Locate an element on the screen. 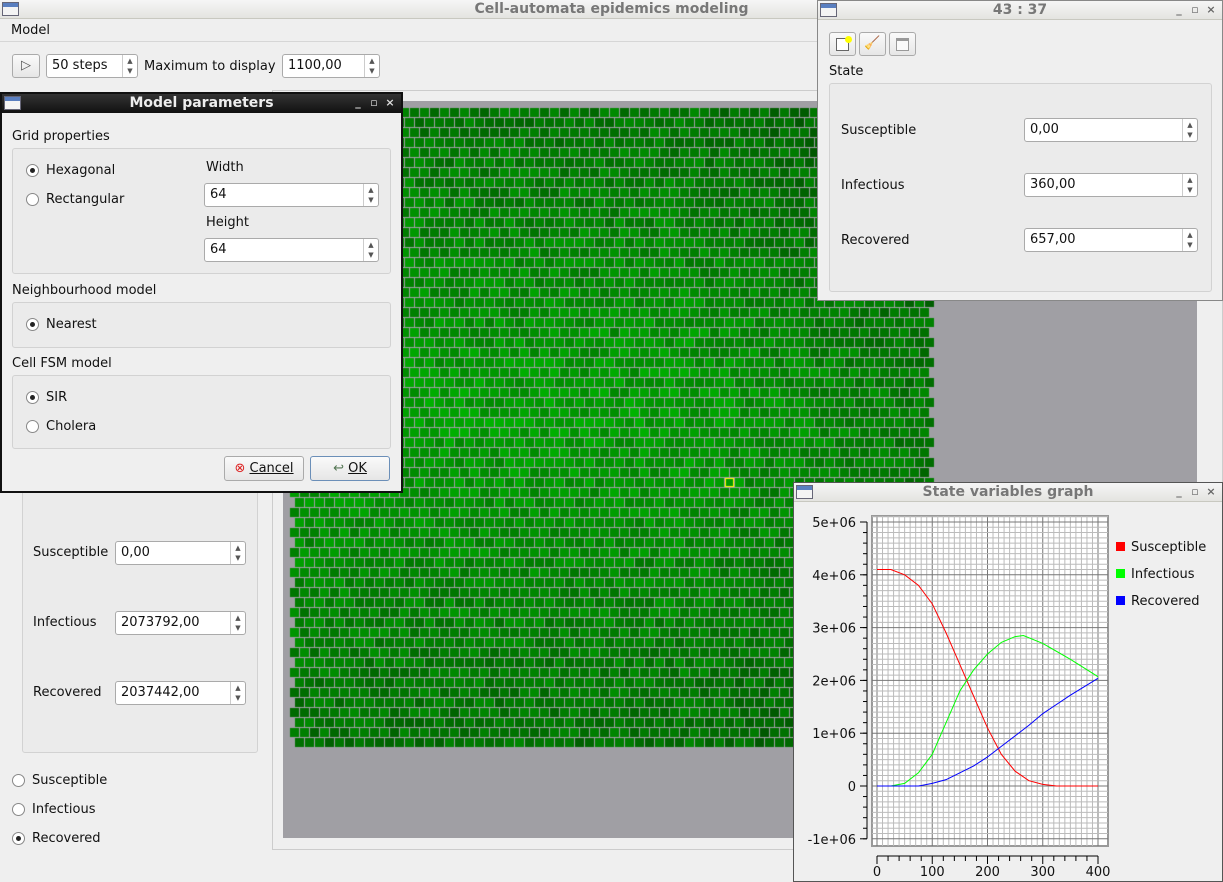 Image resolution: width=1223 pixels, height=882 pixels. radio-display-recovered: Recovered is located at coordinates (56, 838).